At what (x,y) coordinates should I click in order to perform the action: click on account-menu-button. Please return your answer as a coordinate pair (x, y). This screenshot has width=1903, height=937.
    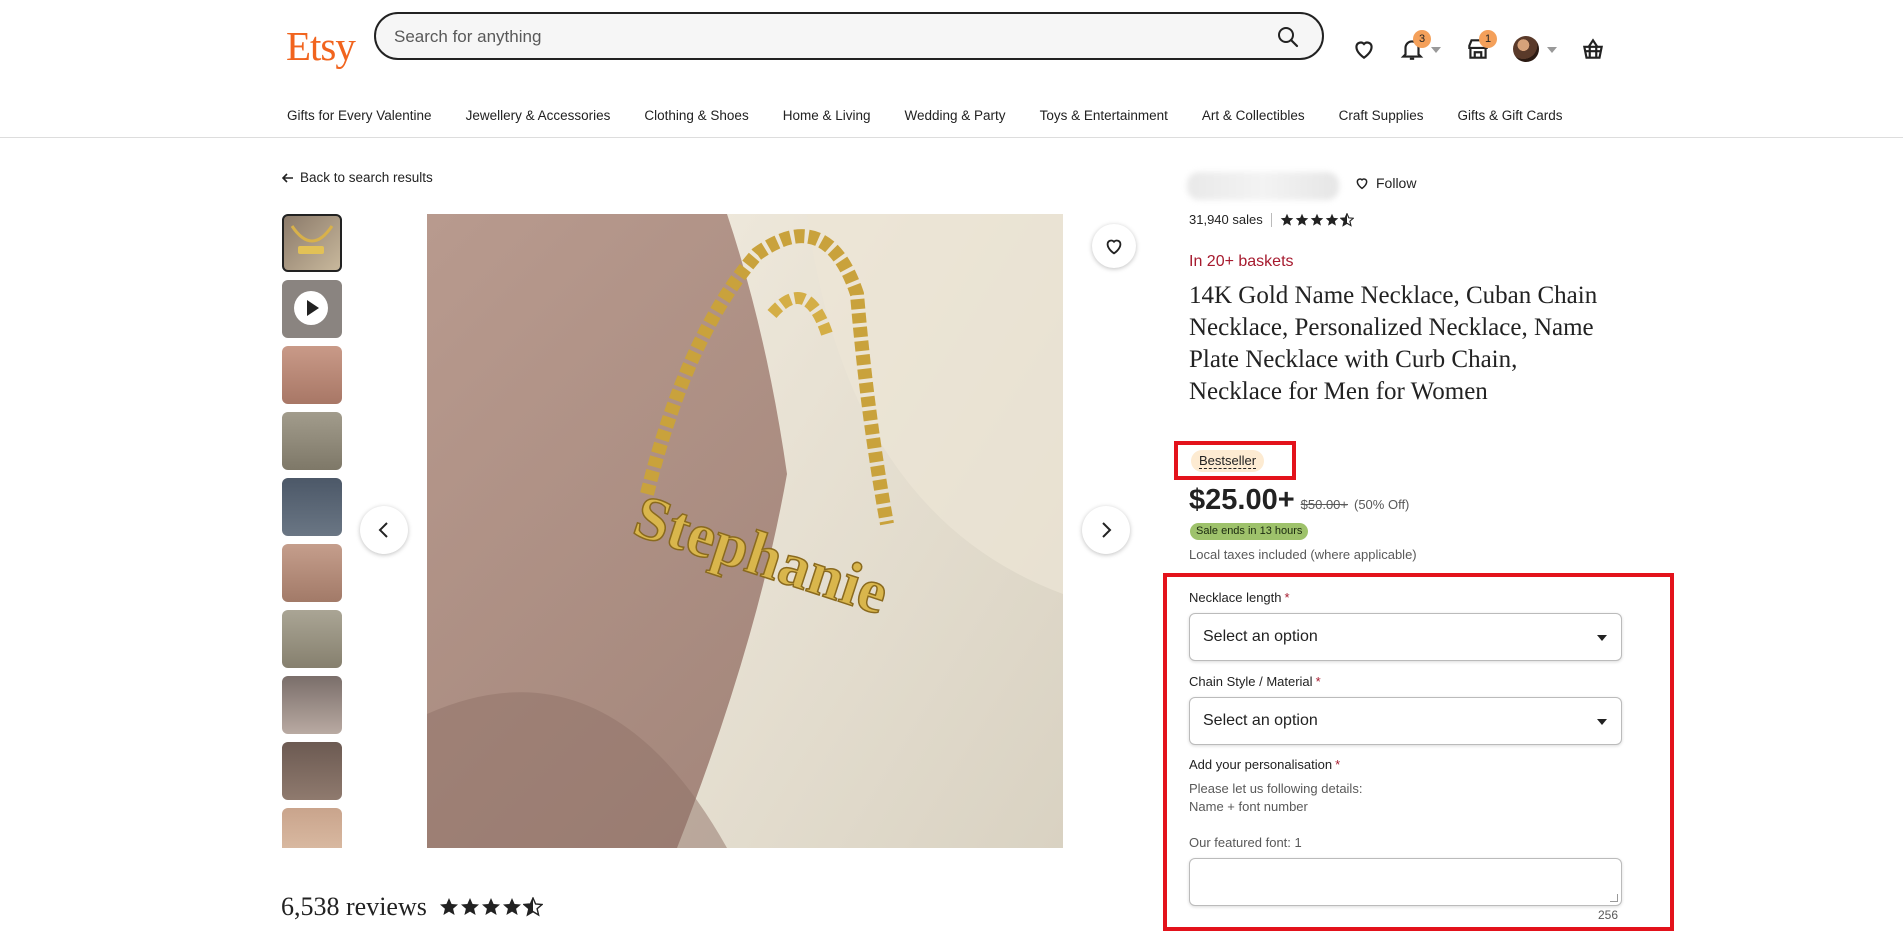
    Looking at the image, I should click on (1535, 50).